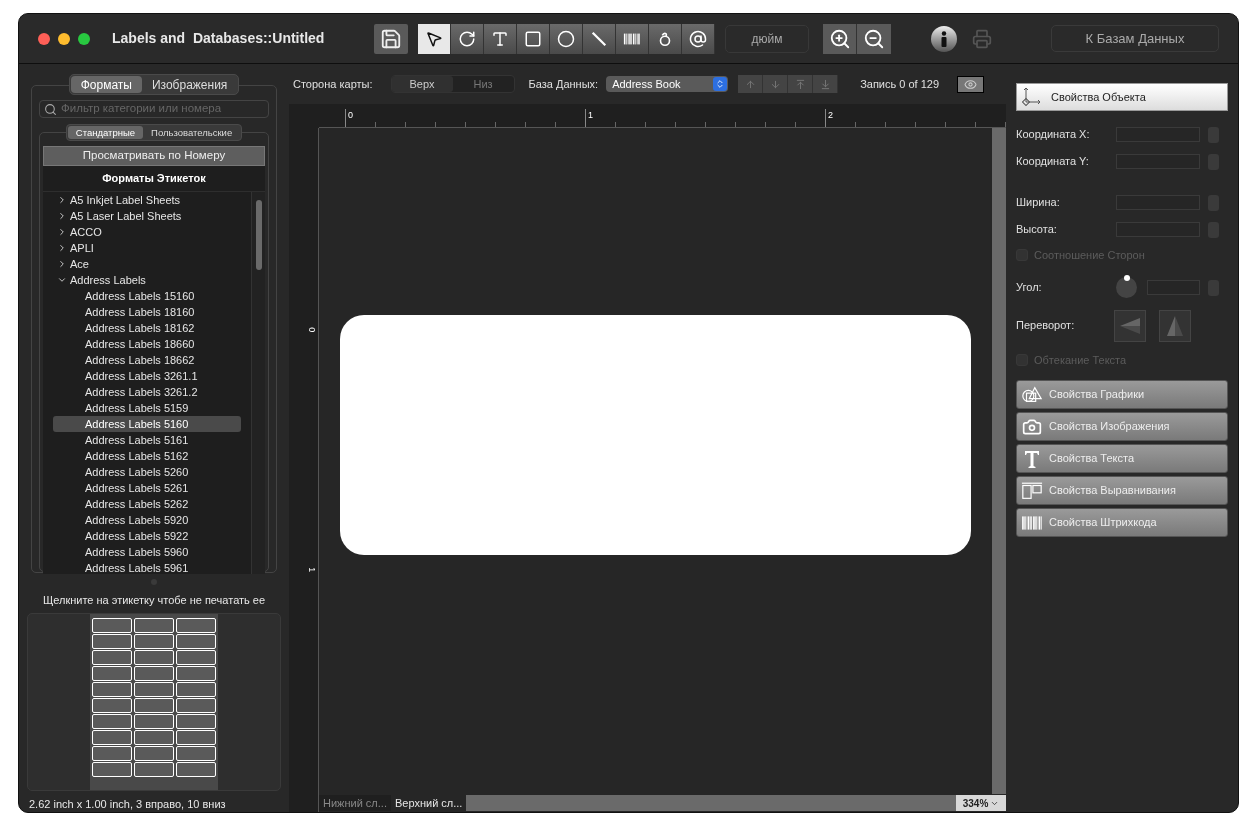  I want to click on field-label: Координата Y:, so click(1053, 162).